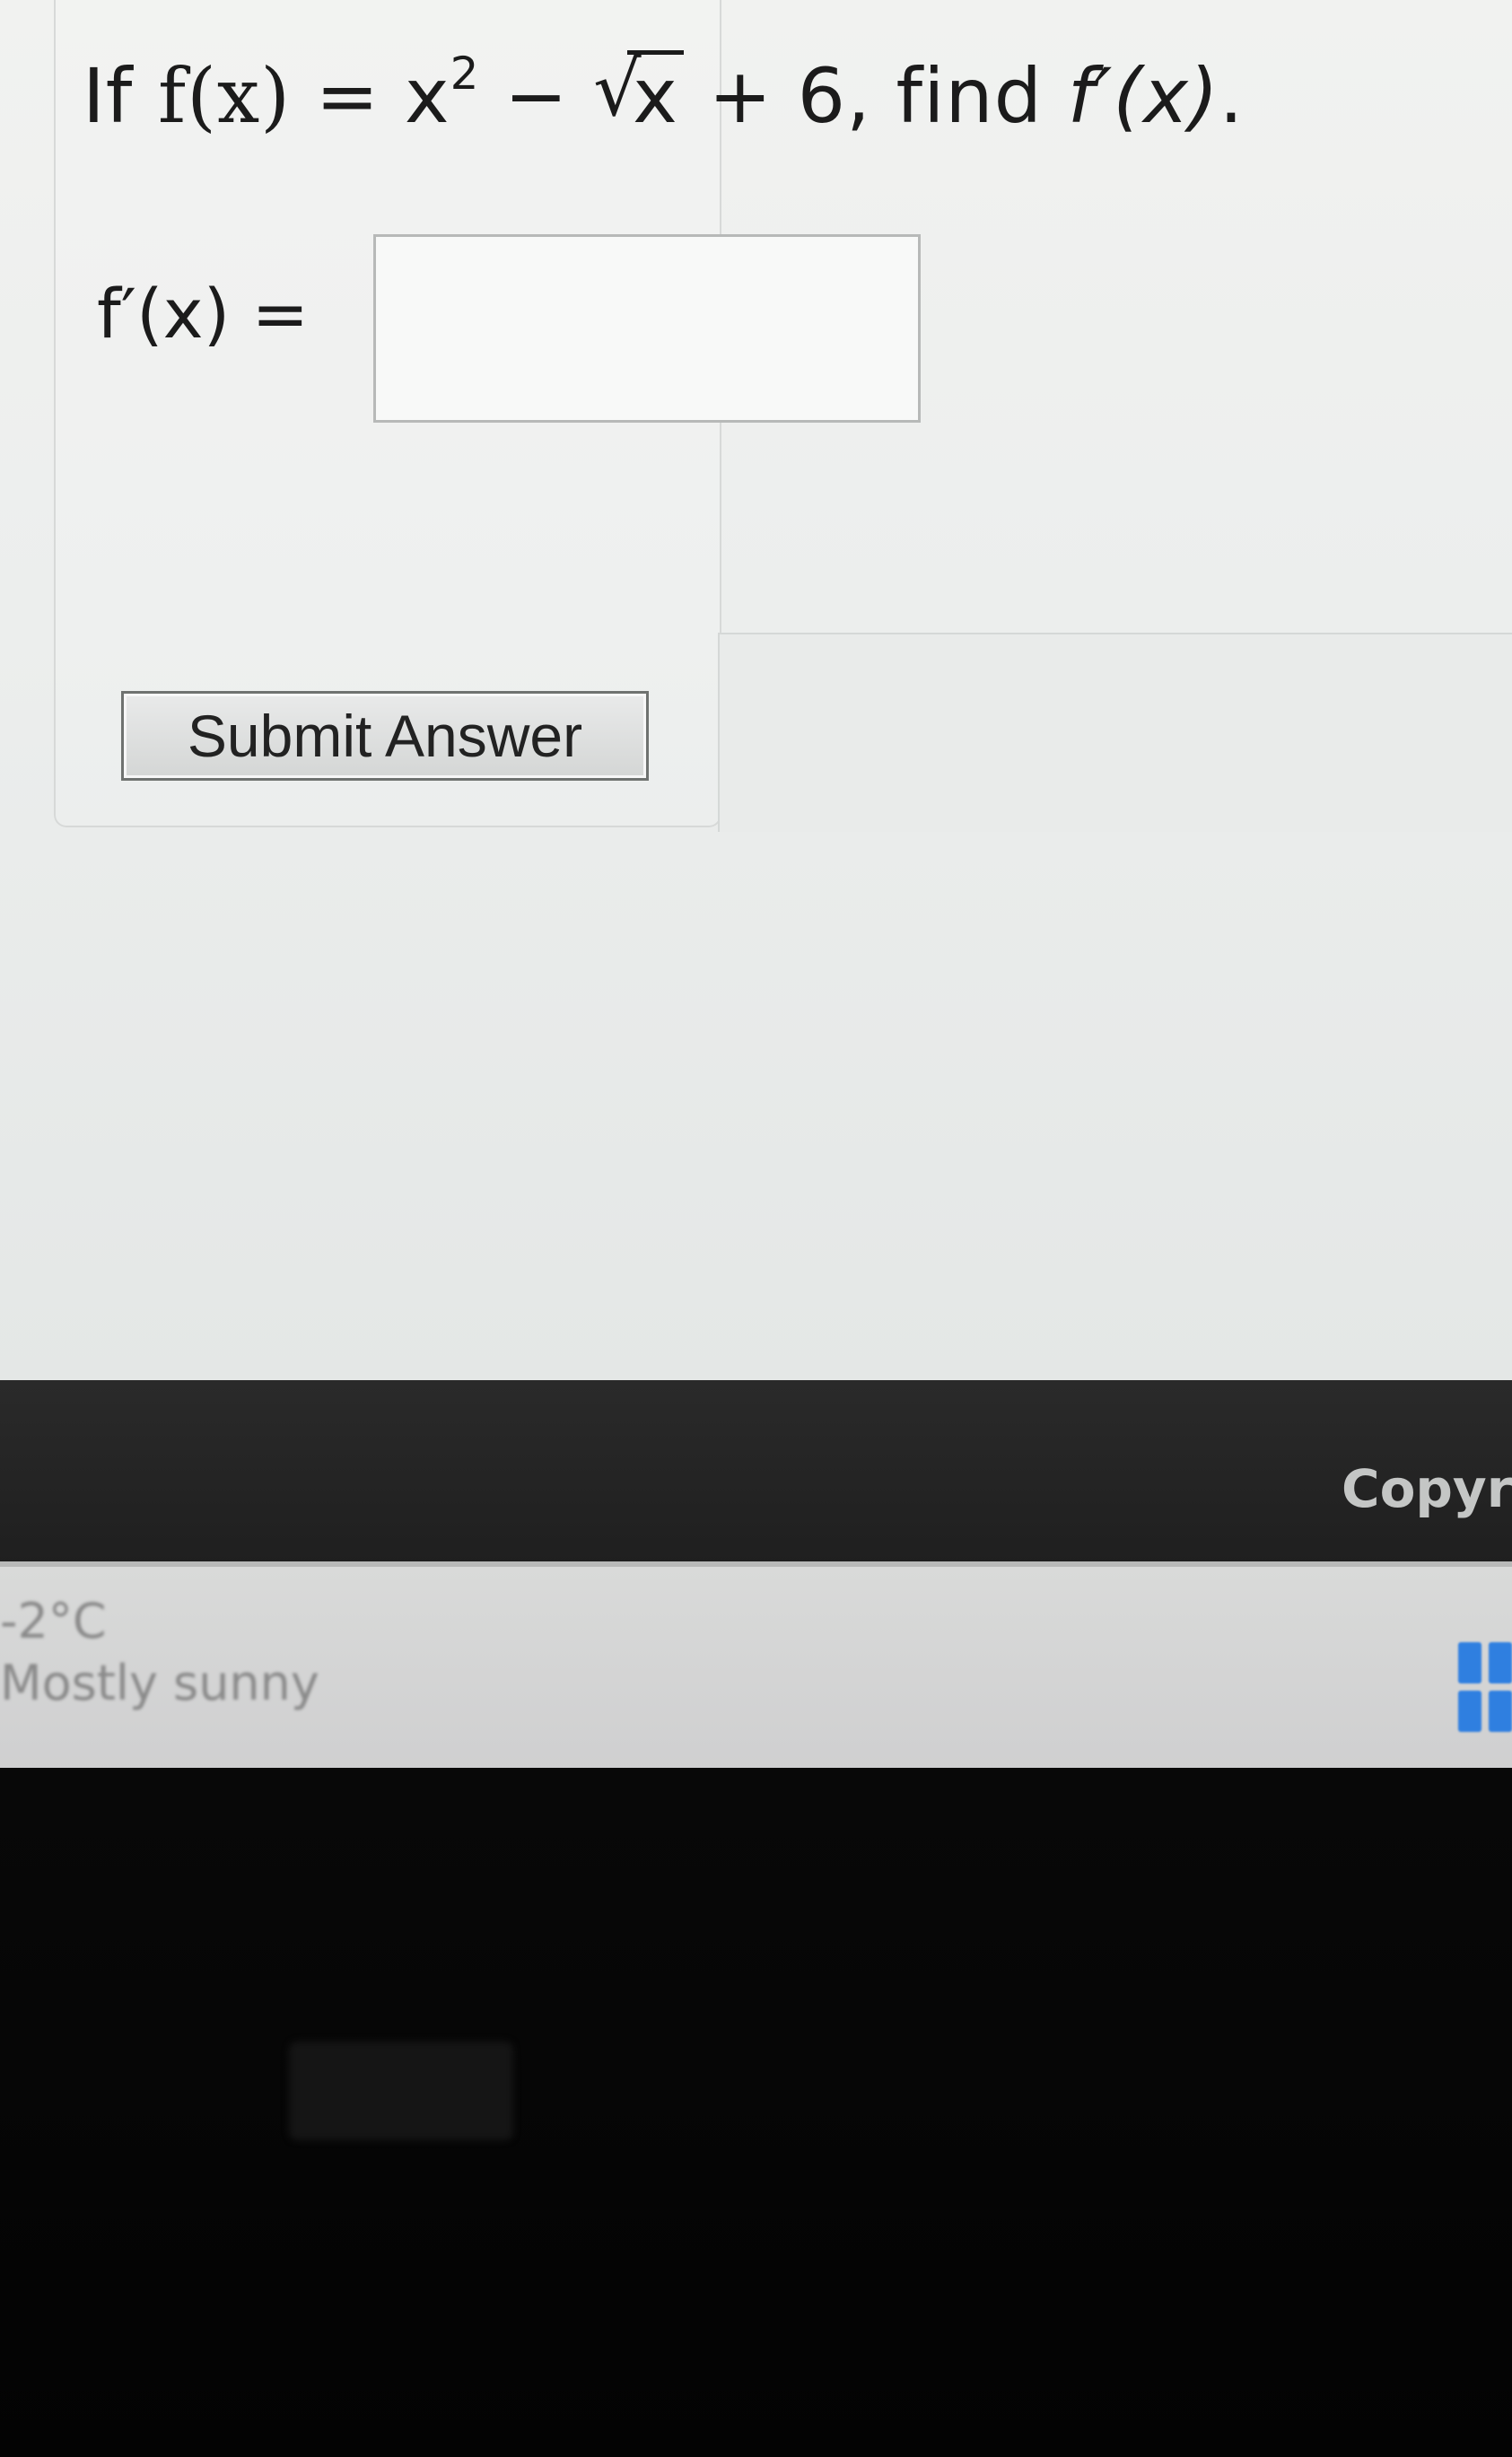  I want to click on weather-widget: -2°C Mostly sunny, so click(159, 1652).